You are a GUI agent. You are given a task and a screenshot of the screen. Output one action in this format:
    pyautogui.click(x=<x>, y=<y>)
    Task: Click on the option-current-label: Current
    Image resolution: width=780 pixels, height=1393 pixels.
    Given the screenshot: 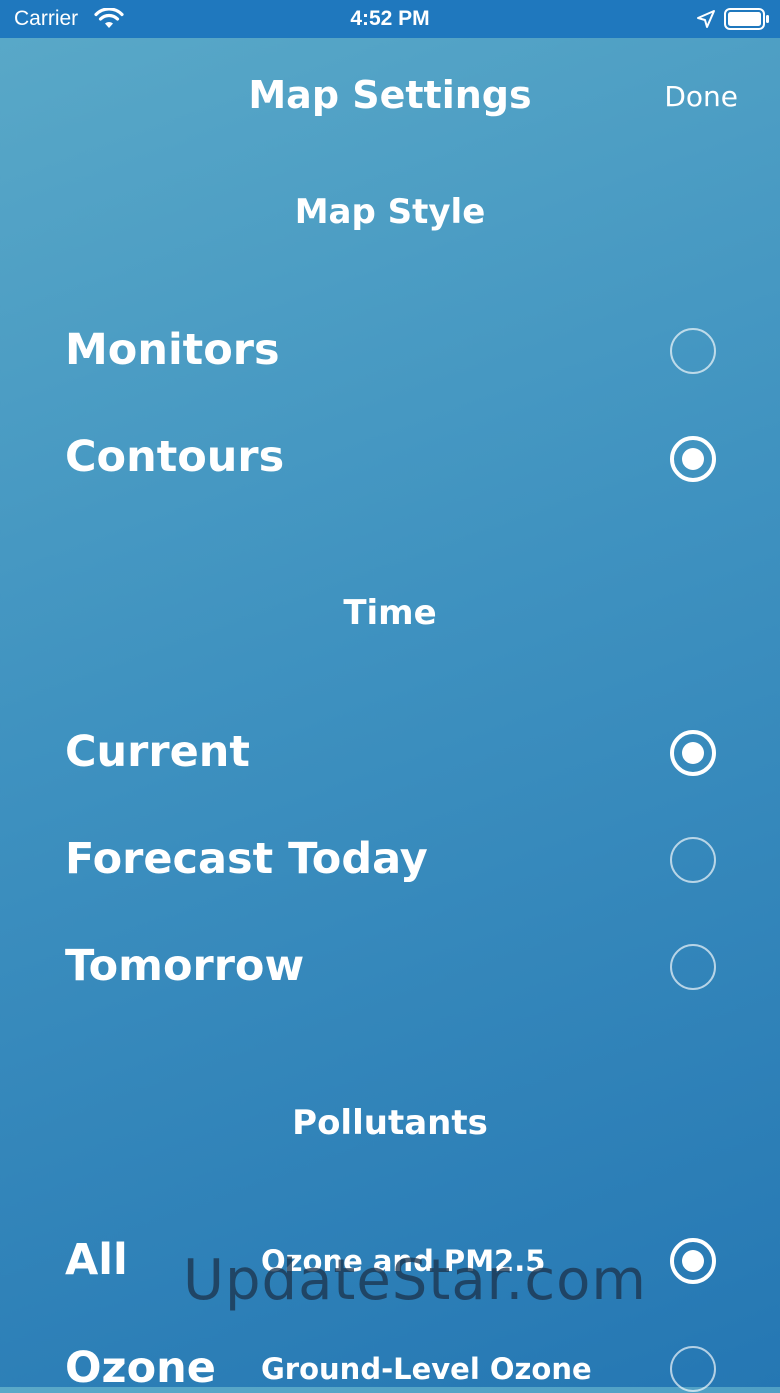 What is the action you would take?
    pyautogui.click(x=157, y=752)
    